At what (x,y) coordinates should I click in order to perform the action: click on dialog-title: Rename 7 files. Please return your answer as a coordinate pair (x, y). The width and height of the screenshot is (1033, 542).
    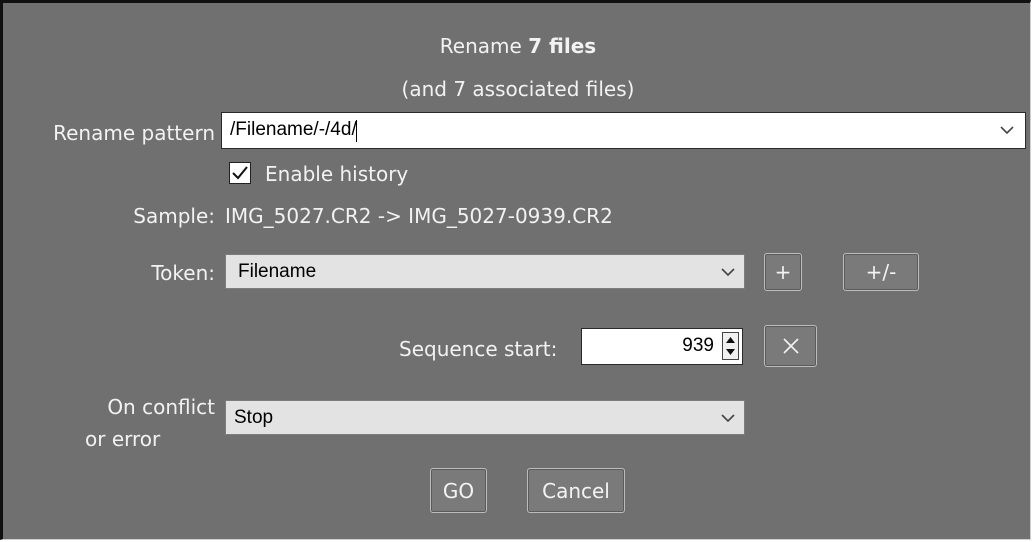
    Looking at the image, I should click on (518, 46).